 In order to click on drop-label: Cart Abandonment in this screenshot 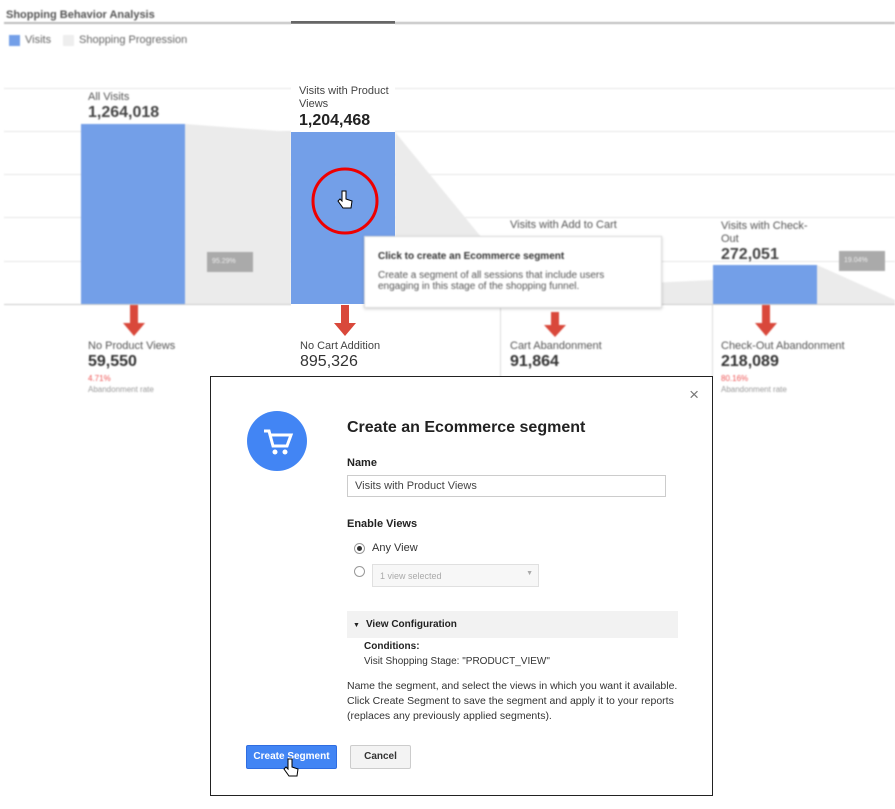, I will do `click(556, 346)`.